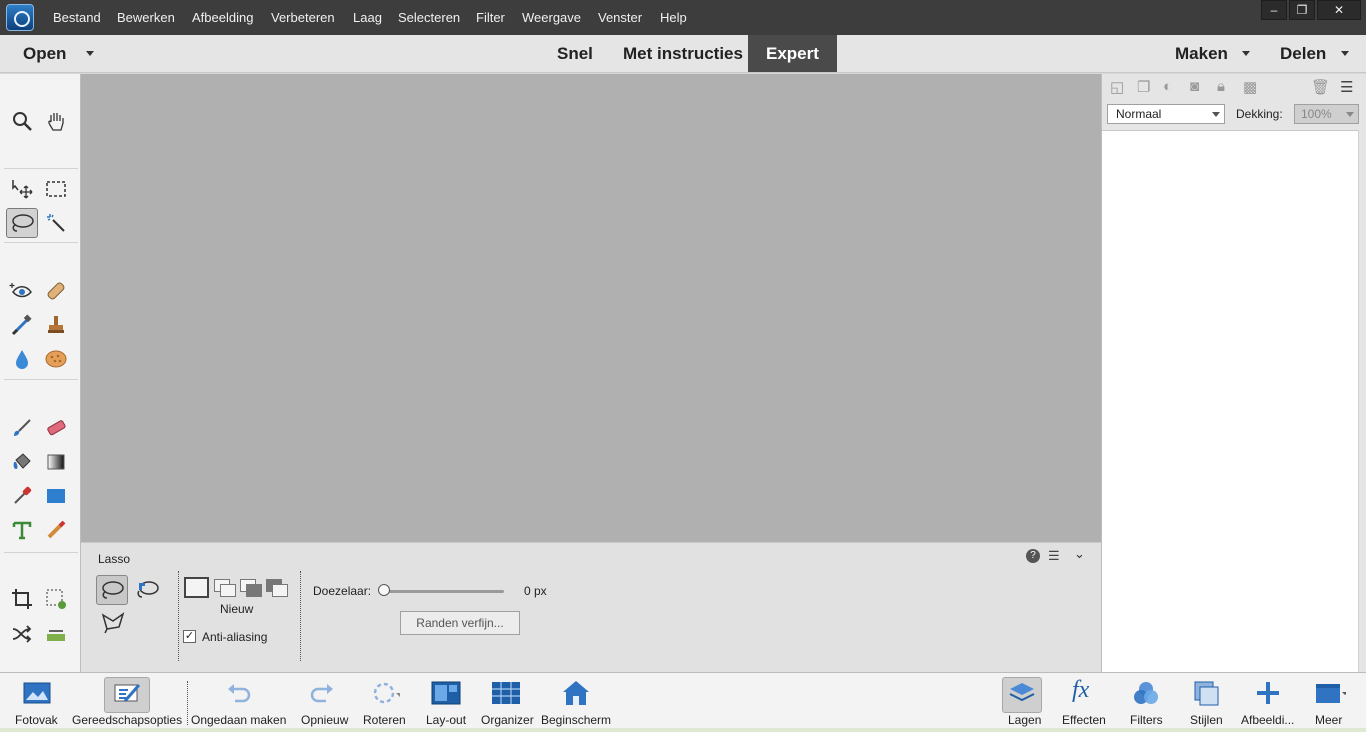 This screenshot has height=732, width=1366. Describe the element at coordinates (112, 590) in the screenshot. I see `lasso-variant-button` at that location.